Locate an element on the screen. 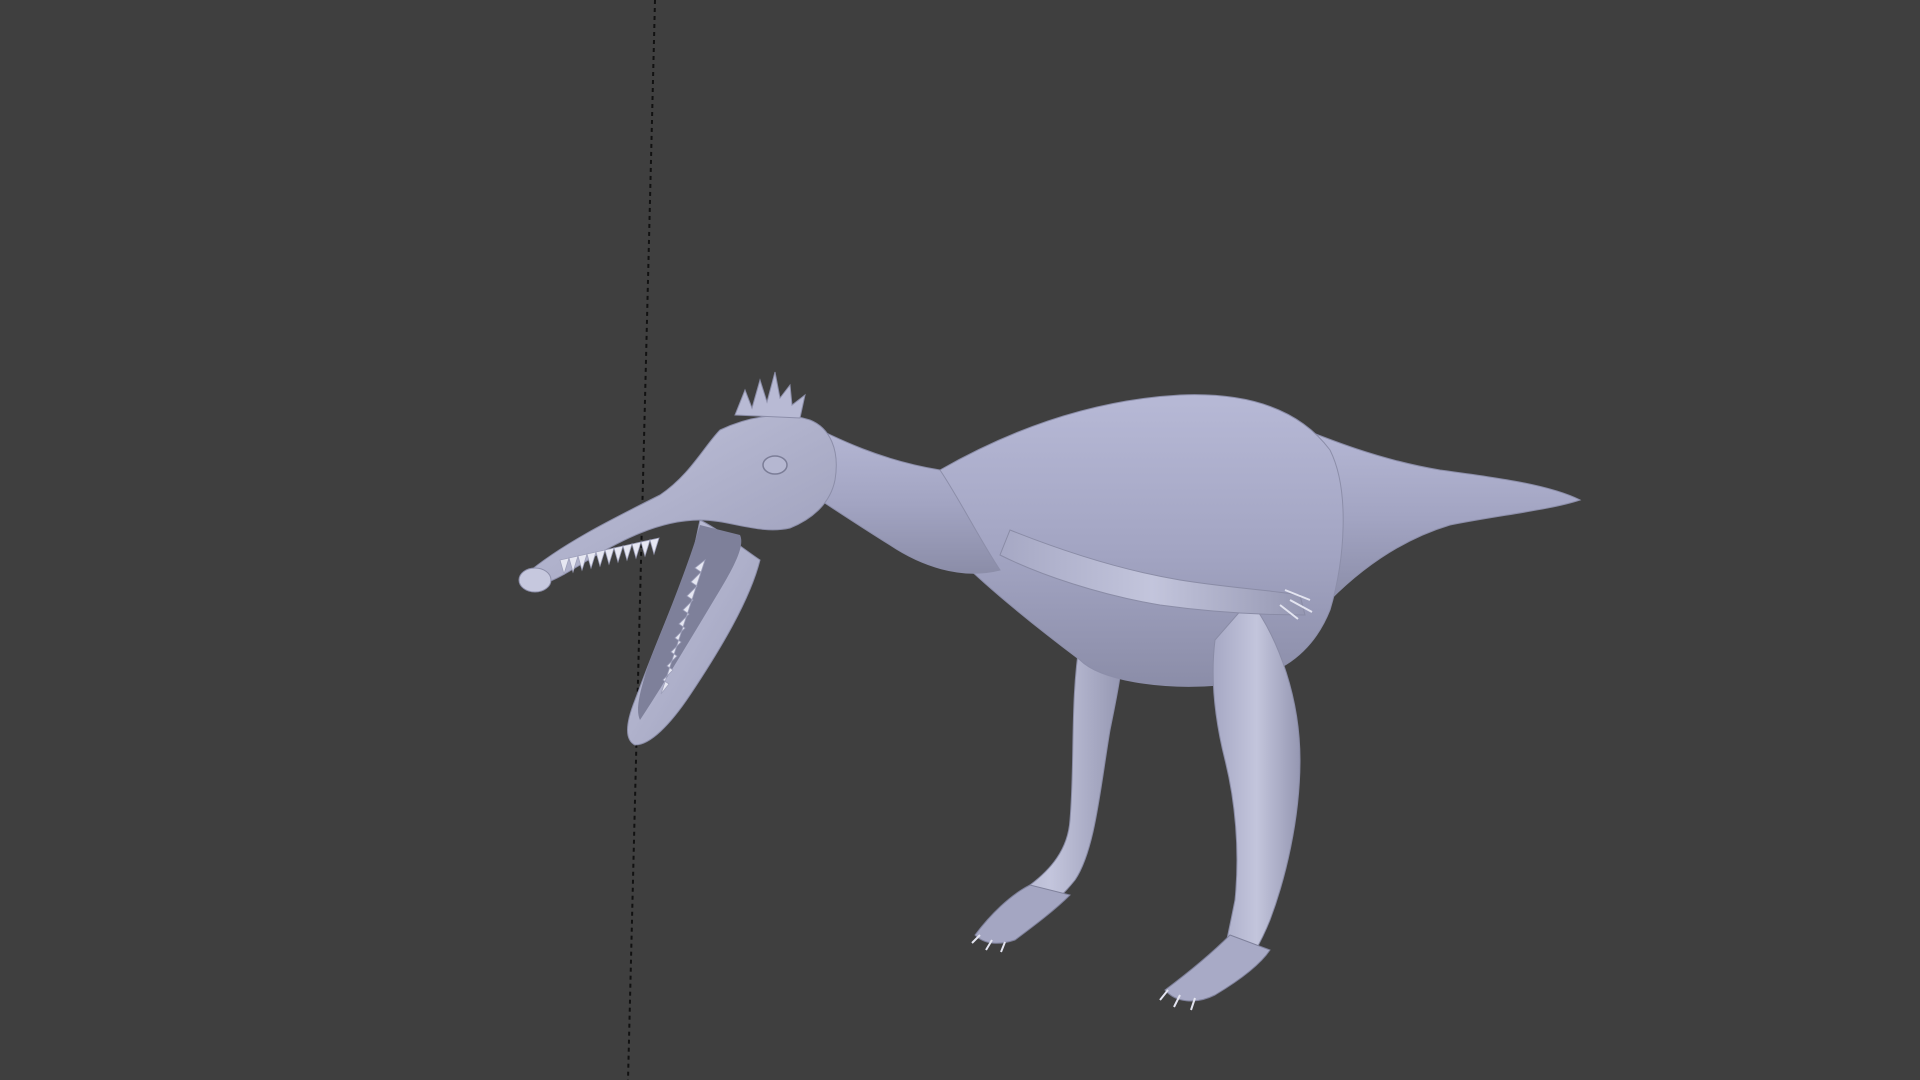 This screenshot has width=1920, height=1080. head-crest-spikes is located at coordinates (770, 395).